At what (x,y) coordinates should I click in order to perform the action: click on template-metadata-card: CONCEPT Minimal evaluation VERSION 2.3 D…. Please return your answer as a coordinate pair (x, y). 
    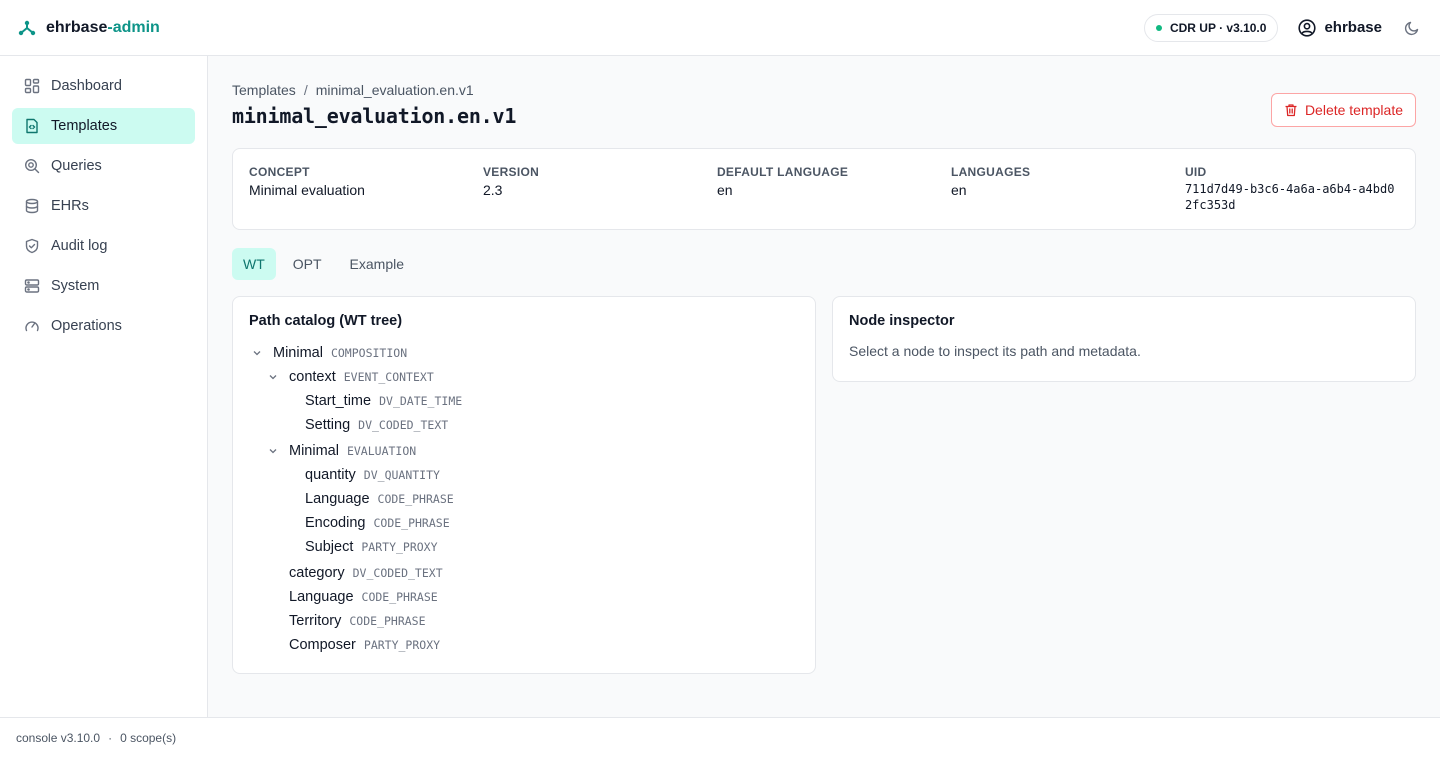
    Looking at the image, I should click on (824, 189).